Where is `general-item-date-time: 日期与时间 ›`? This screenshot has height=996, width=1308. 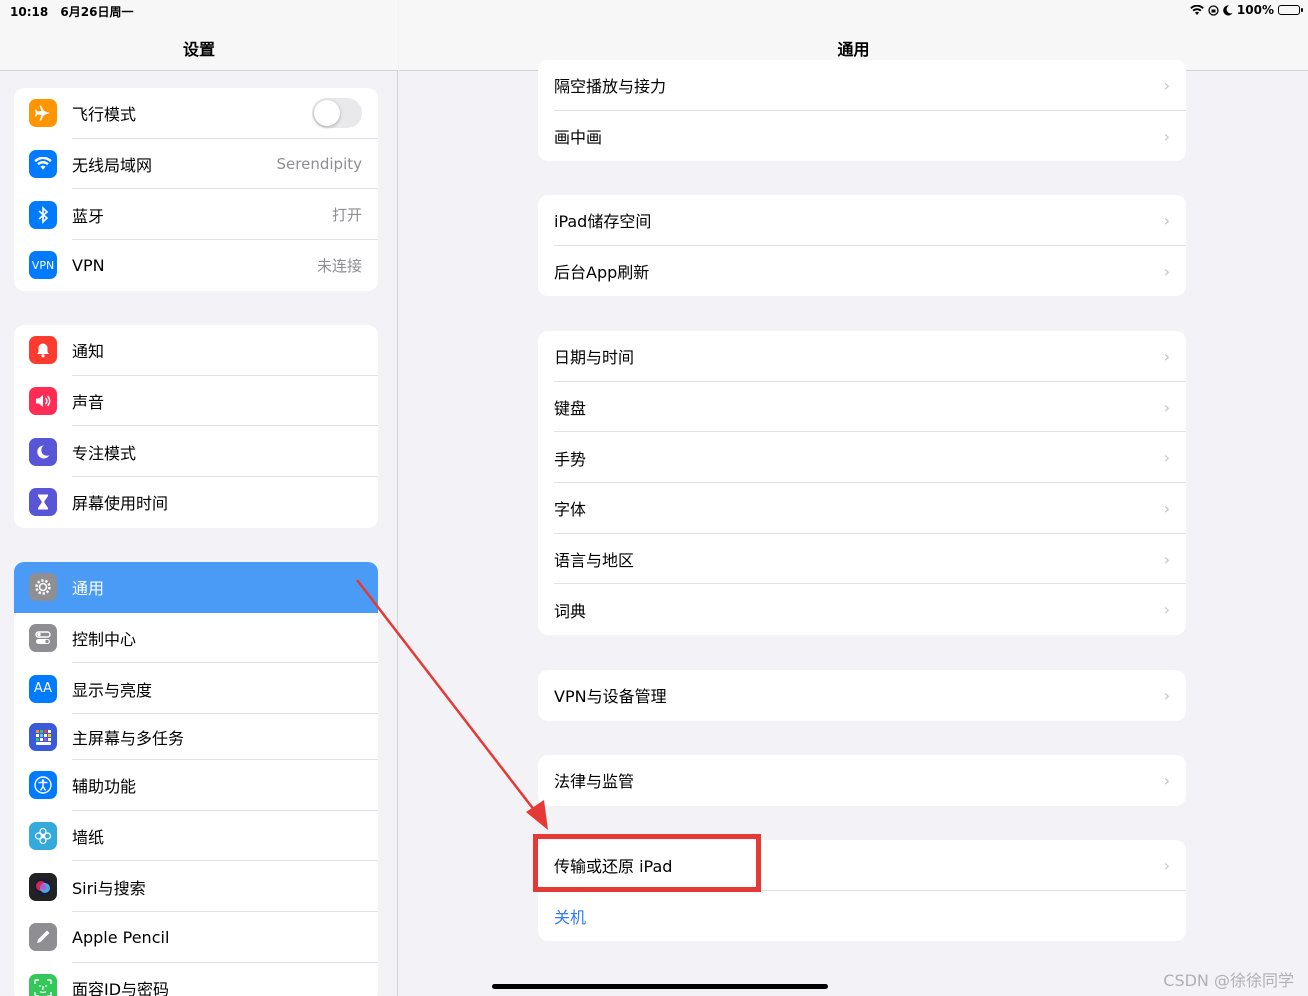
general-item-date-time: 日期与时间 › is located at coordinates (862, 356).